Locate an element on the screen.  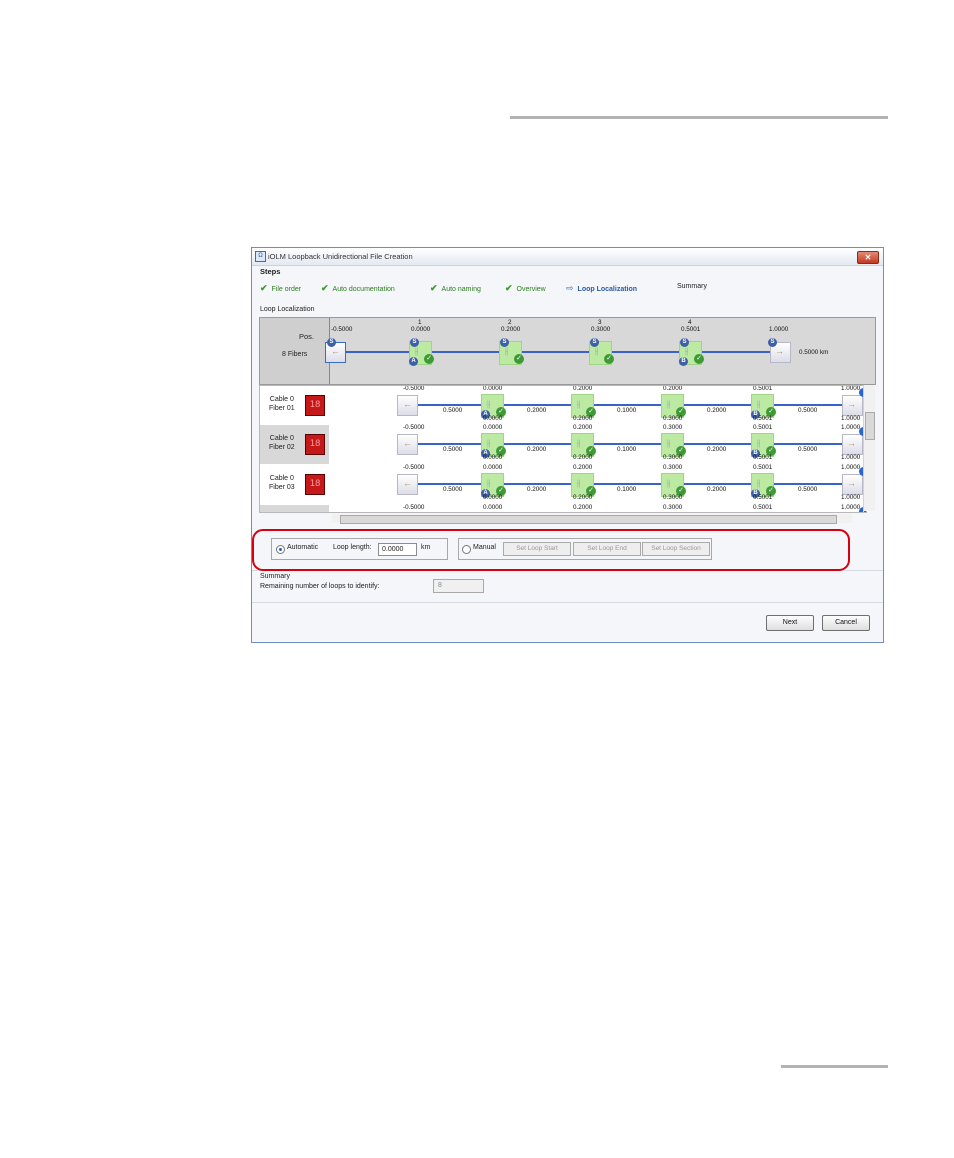
span-length: 0.1000 is located at coordinates (627, 449).